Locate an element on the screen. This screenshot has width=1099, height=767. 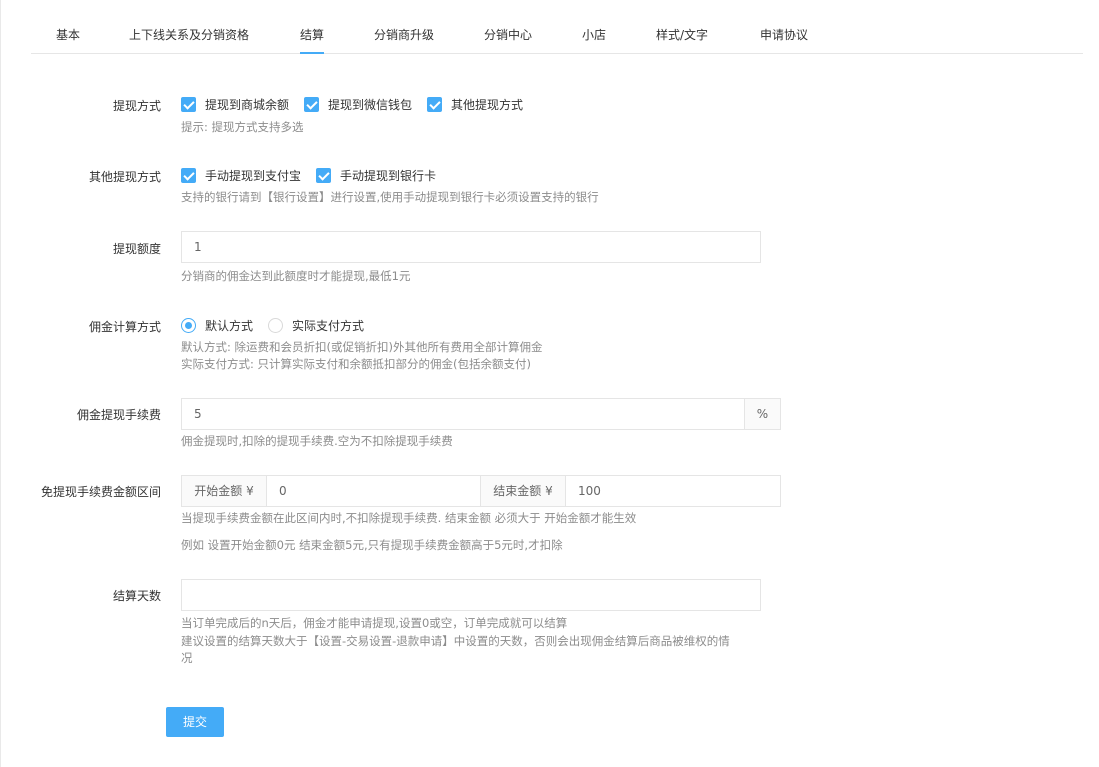
settle-days-input is located at coordinates (471, 595).